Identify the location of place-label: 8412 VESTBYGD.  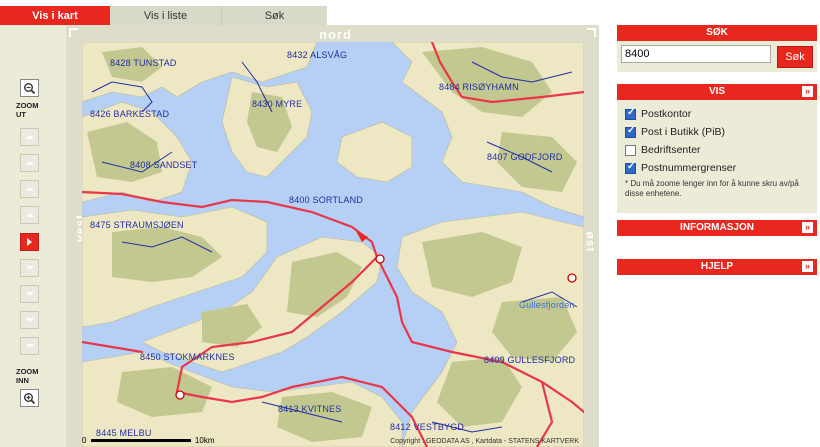
(427, 427).